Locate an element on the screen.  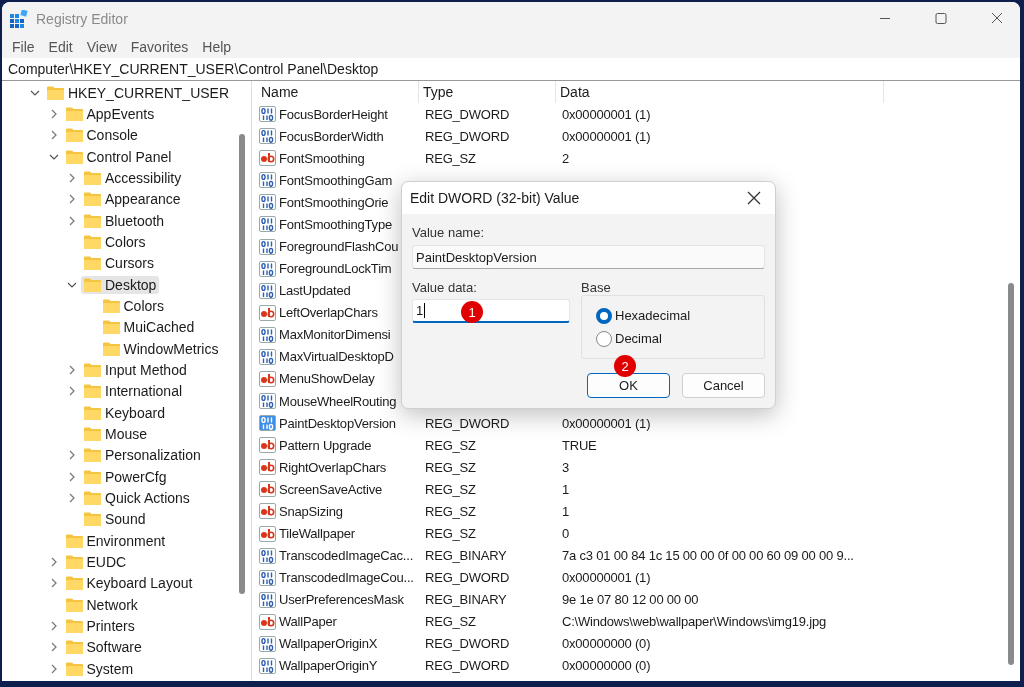
menu-item: Help is located at coordinates (217, 46).